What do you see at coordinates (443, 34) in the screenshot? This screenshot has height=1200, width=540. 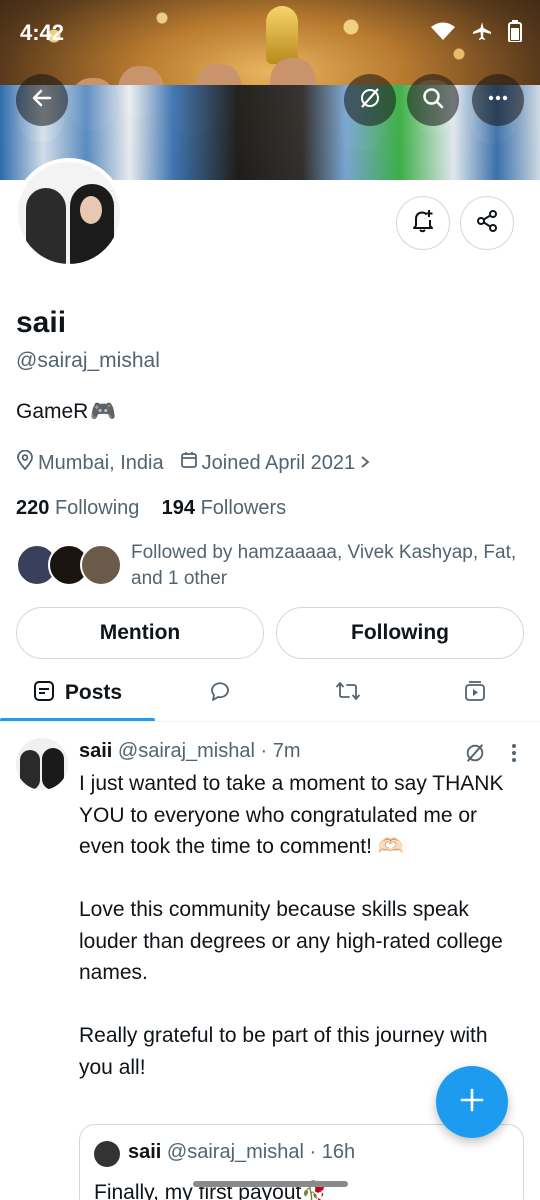 I see `wifi-icon` at bounding box center [443, 34].